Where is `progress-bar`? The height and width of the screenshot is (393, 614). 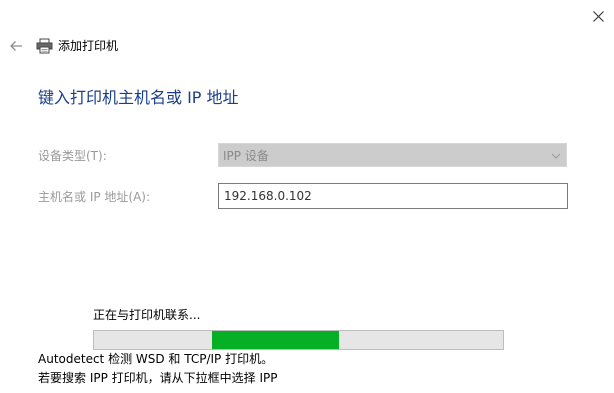 progress-bar is located at coordinates (298, 340).